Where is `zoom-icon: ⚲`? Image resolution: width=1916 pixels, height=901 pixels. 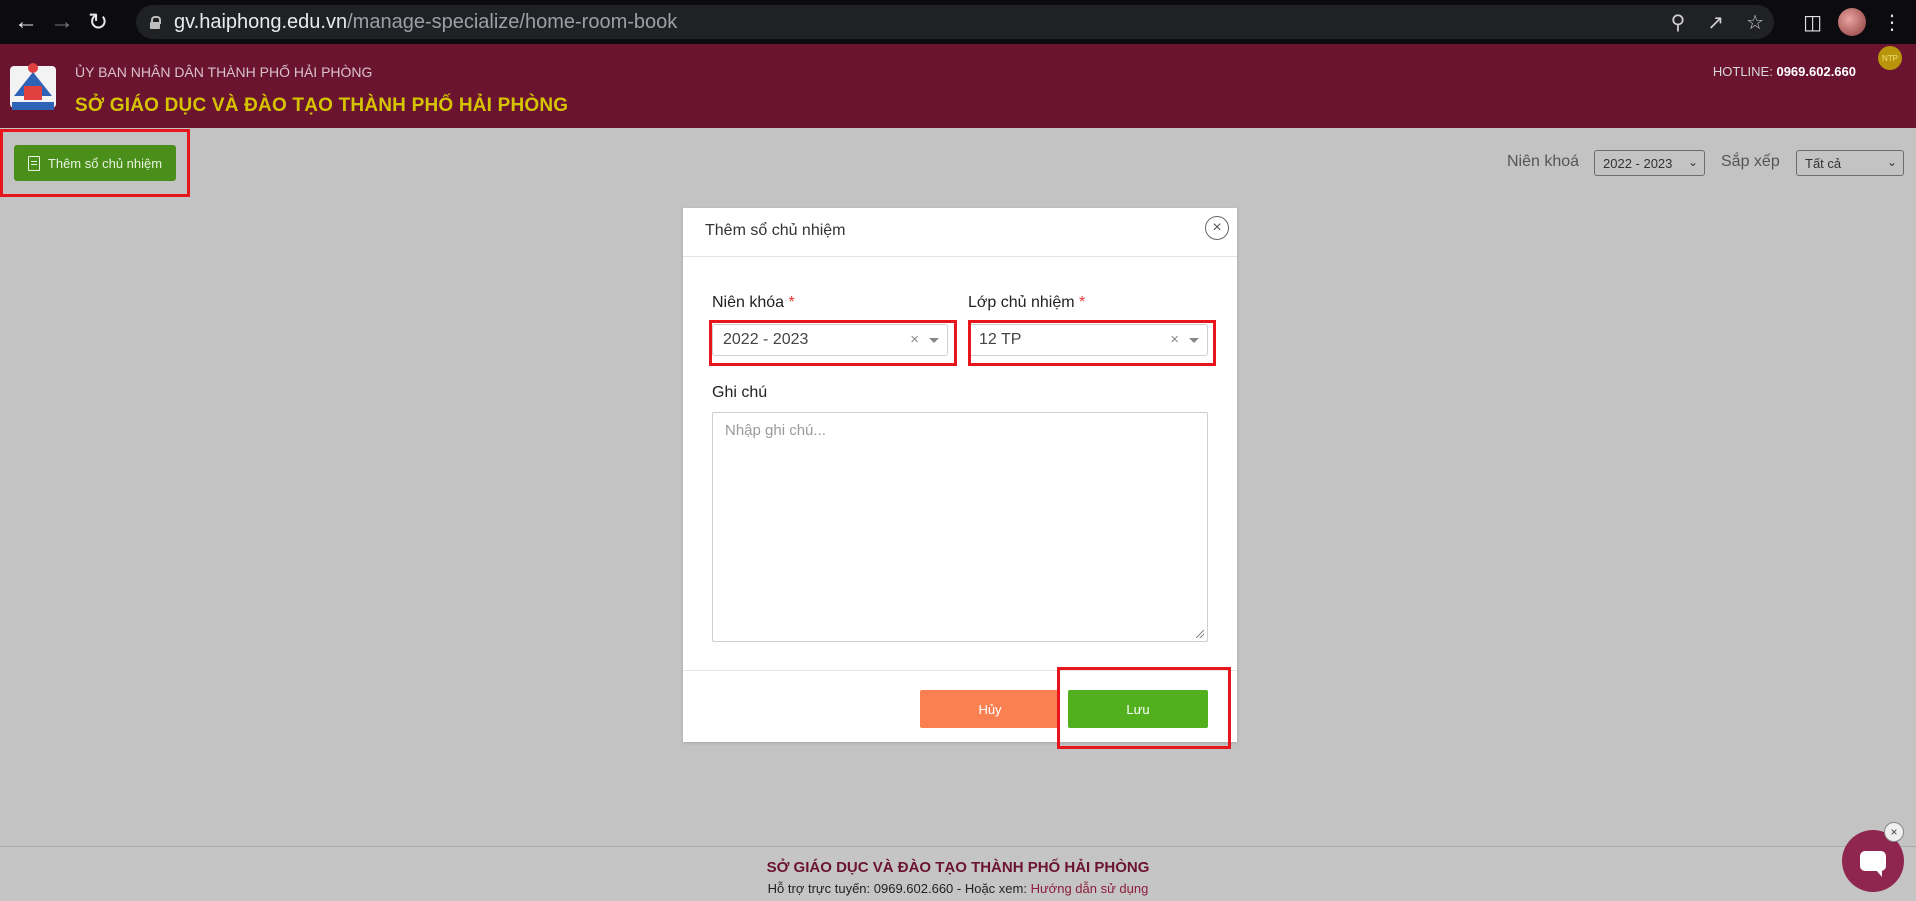 zoom-icon: ⚲ is located at coordinates (1678, 22).